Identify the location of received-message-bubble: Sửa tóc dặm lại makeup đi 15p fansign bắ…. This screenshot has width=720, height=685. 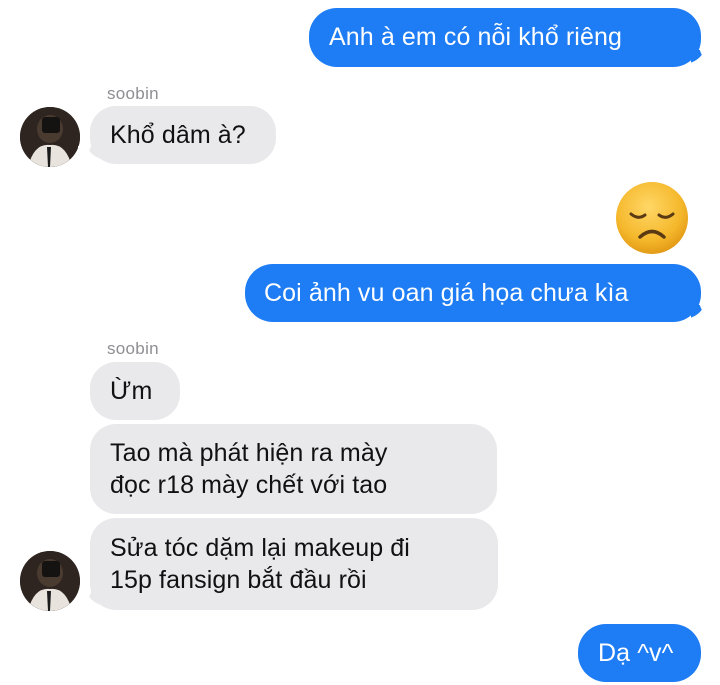
(294, 564).